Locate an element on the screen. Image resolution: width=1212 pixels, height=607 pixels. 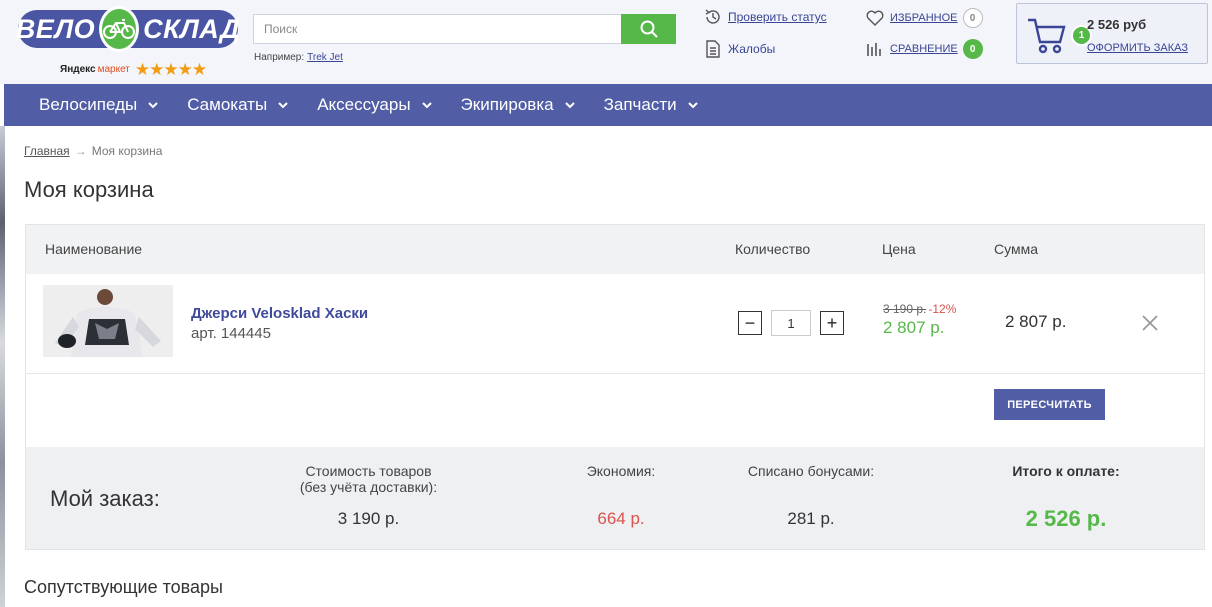
favorites-count-badge: 0 is located at coordinates (972, 18).